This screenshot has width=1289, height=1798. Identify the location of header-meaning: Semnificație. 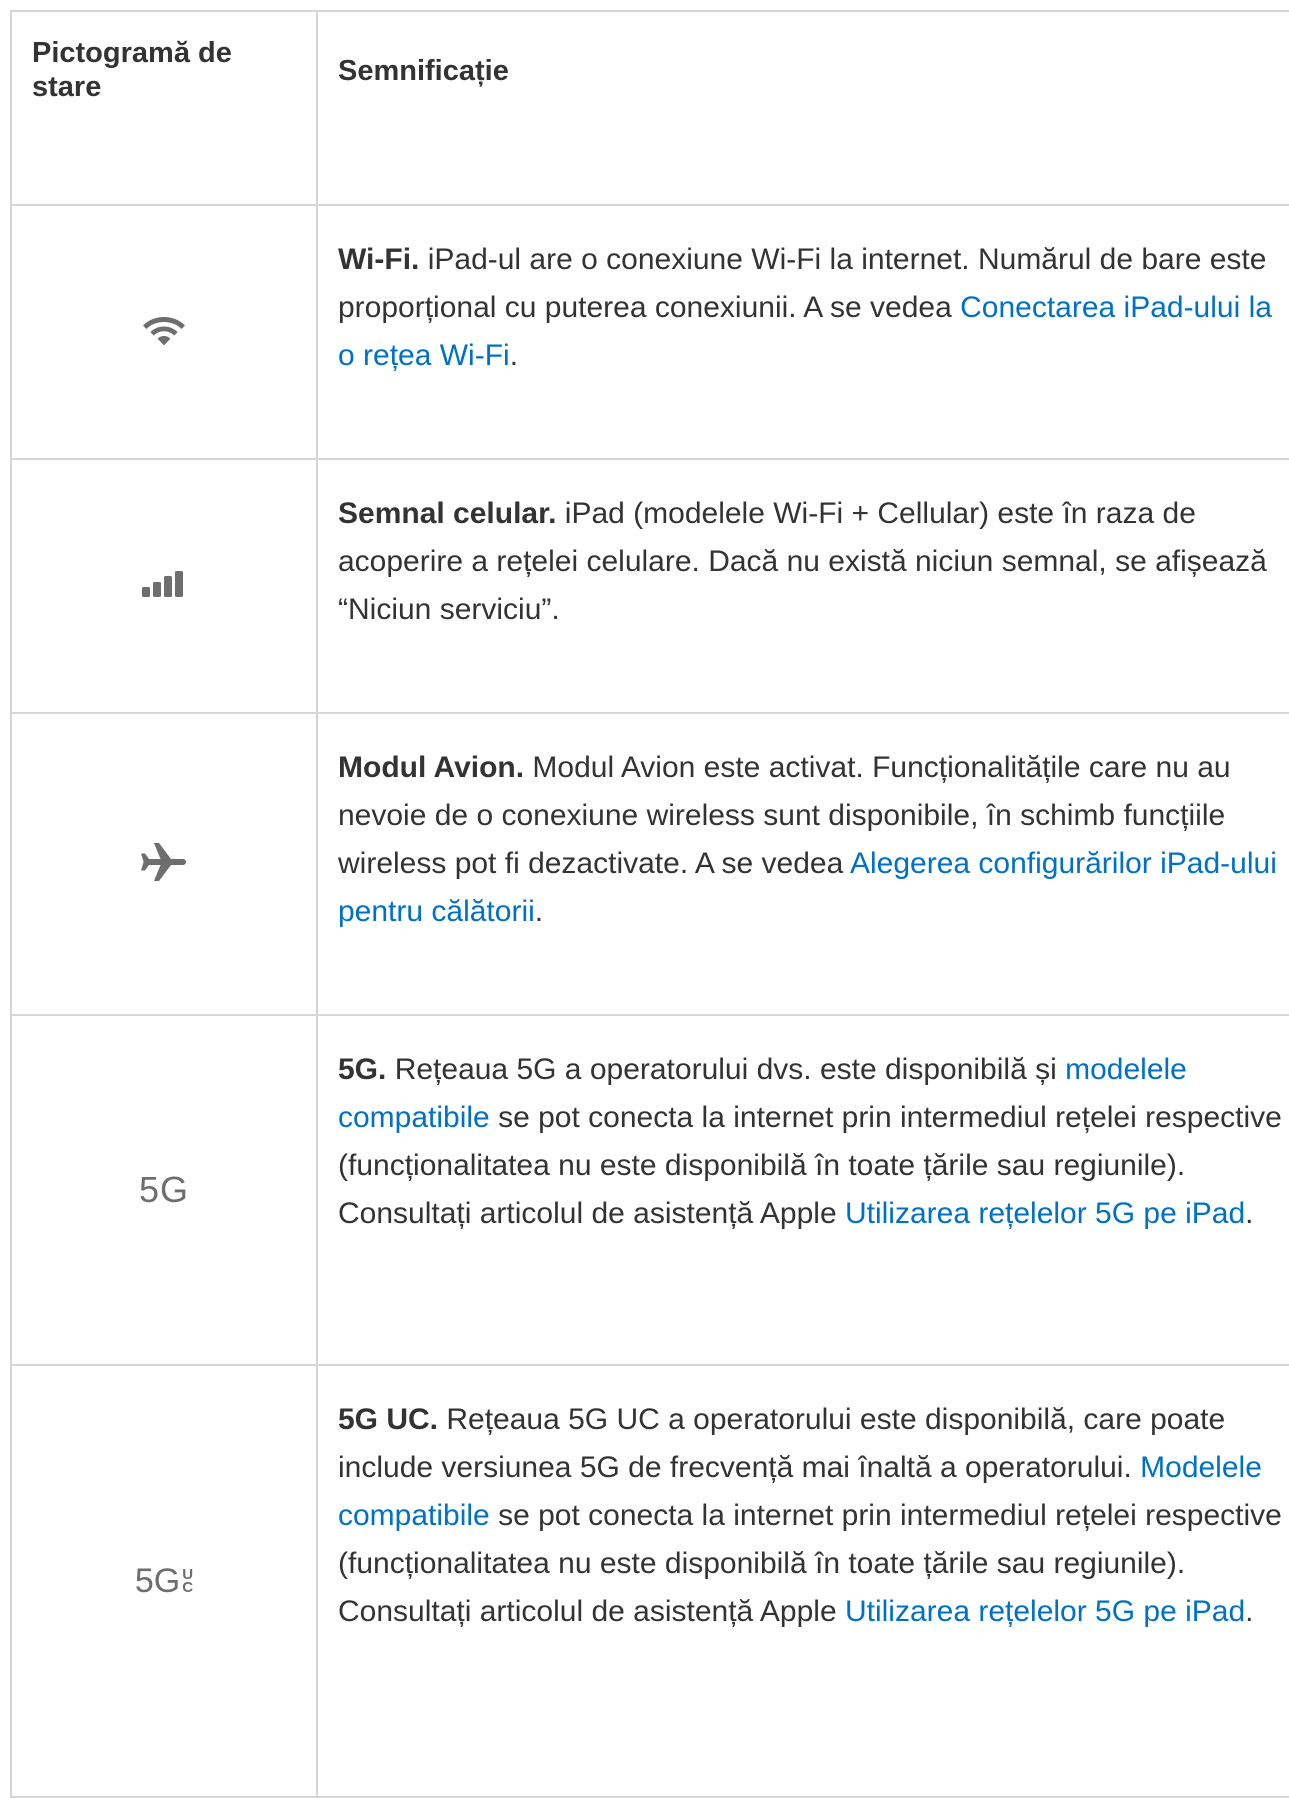
(802, 108).